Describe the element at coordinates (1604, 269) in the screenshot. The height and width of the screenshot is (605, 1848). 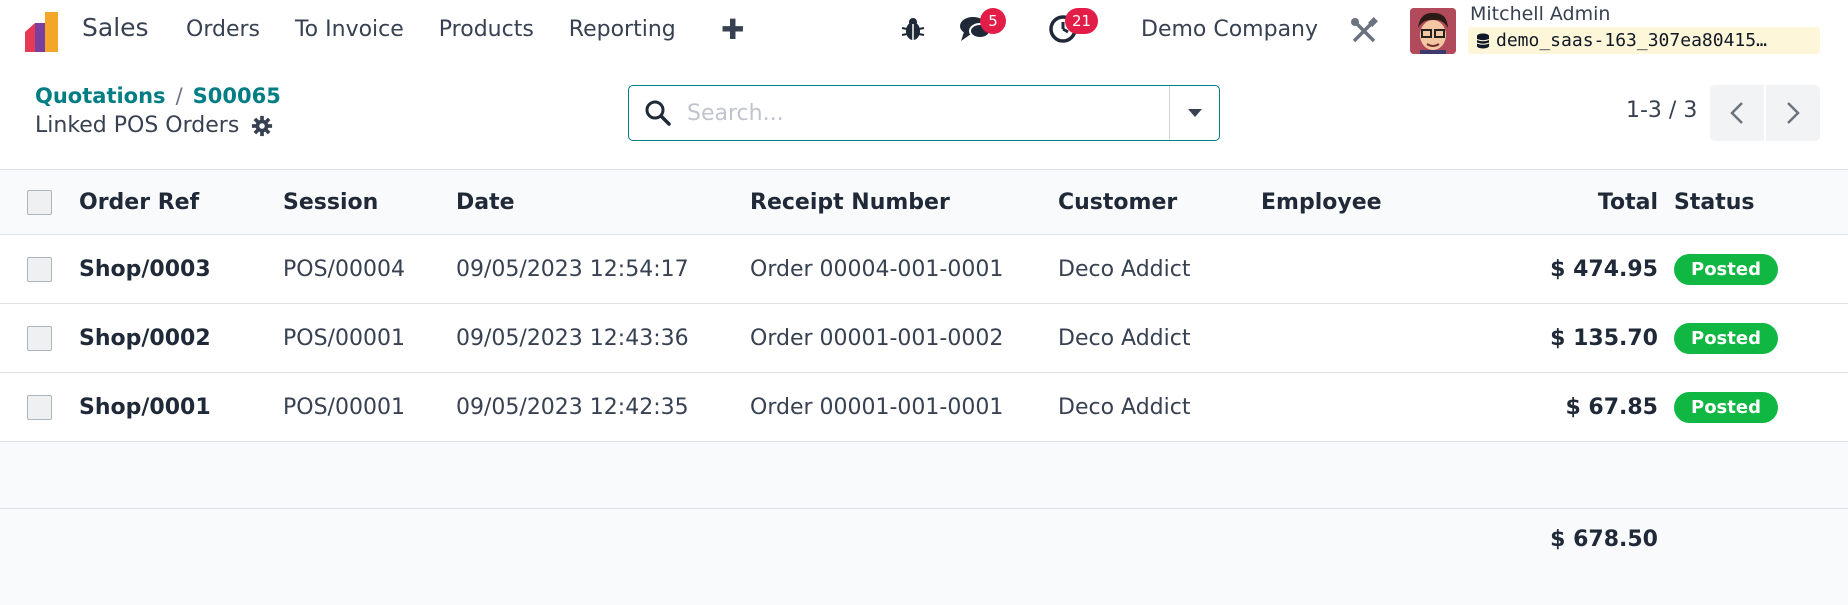
I see `total: $ 474.95` at that location.